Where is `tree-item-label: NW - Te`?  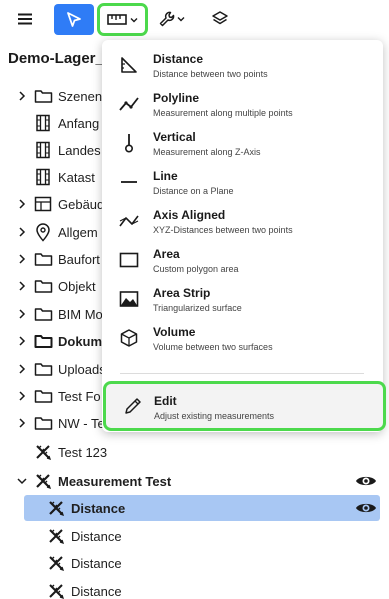
tree-item-label: NW - Te is located at coordinates (81, 423).